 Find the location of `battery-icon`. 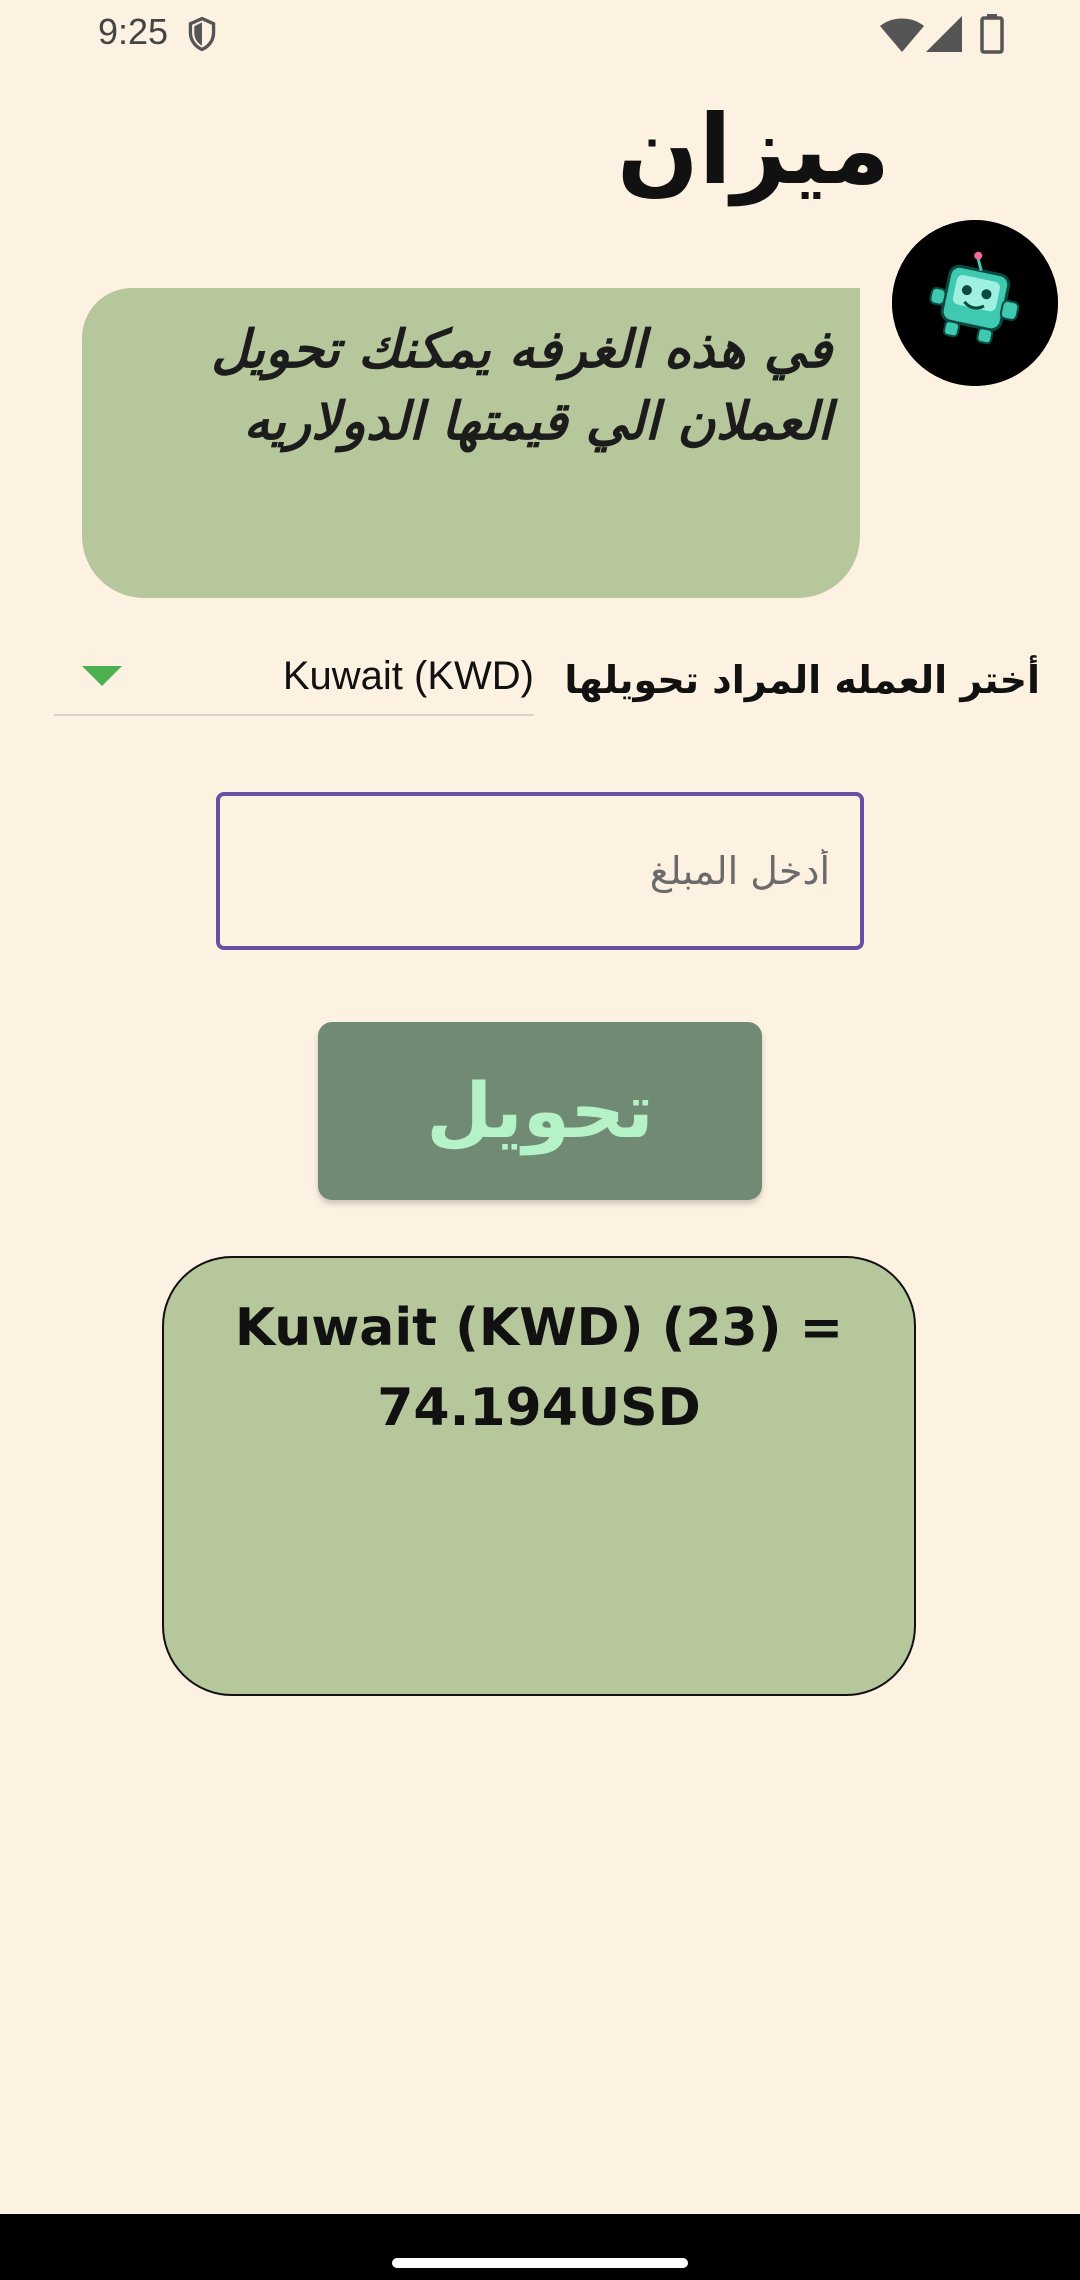

battery-icon is located at coordinates (992, 34).